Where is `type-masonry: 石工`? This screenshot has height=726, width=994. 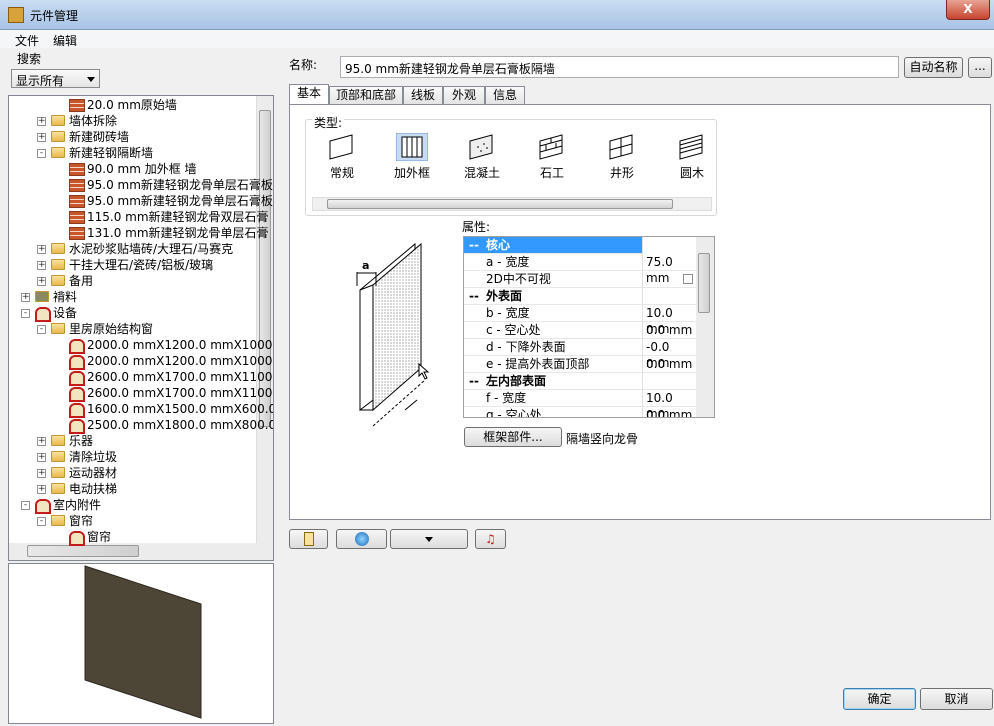 type-masonry: 石工 is located at coordinates (552, 157).